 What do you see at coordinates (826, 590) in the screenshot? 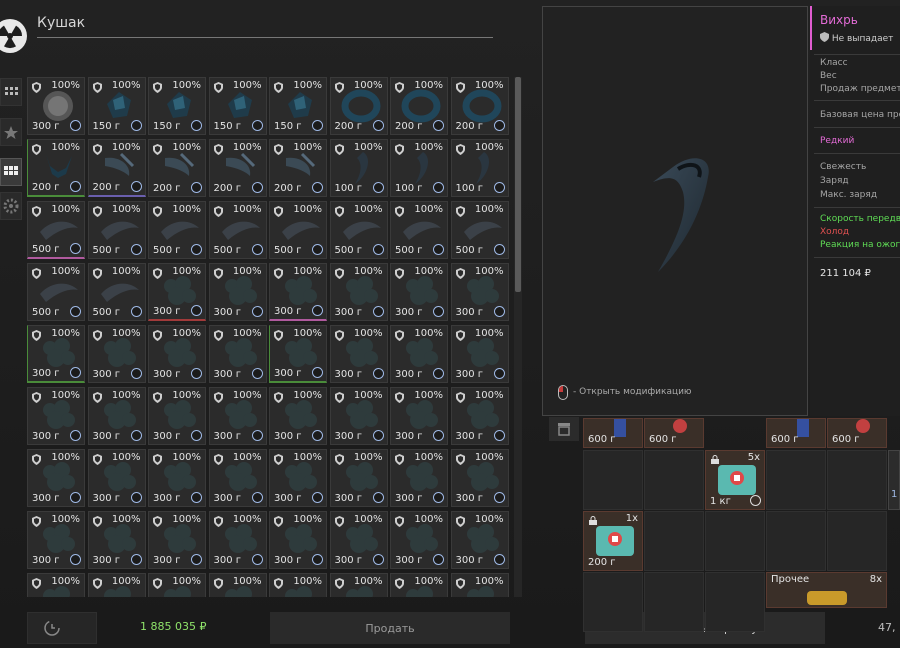
I see `inventory-item-misc: Прочее 8x` at bounding box center [826, 590].